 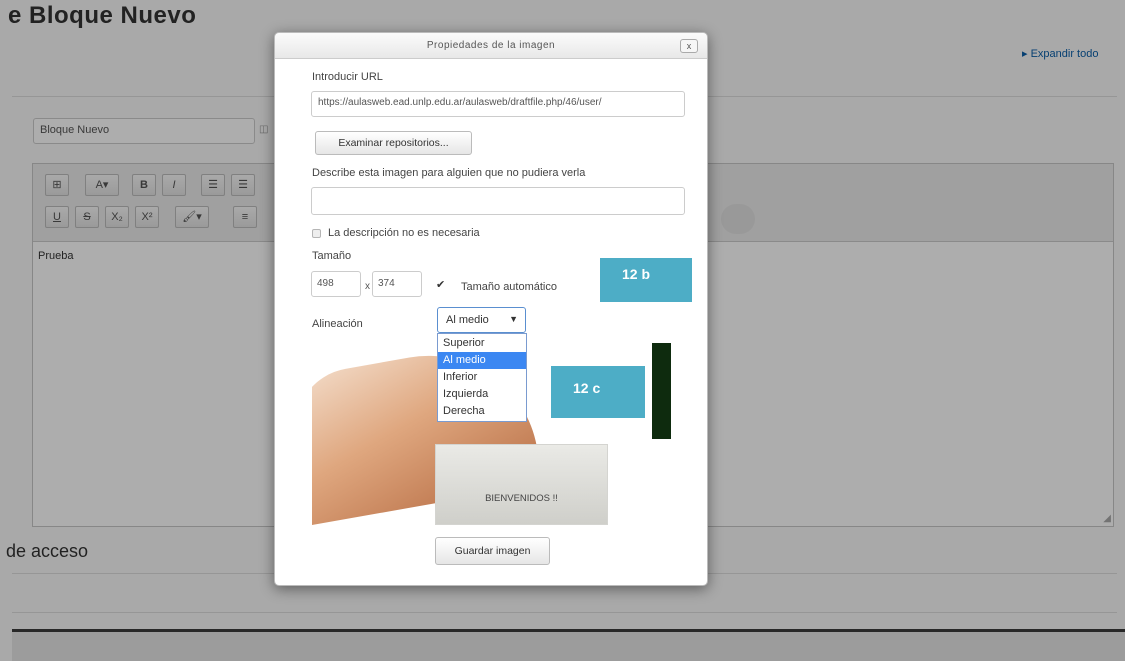 I want to click on dropdown-arrow-icon: ▼, so click(x=513, y=319).